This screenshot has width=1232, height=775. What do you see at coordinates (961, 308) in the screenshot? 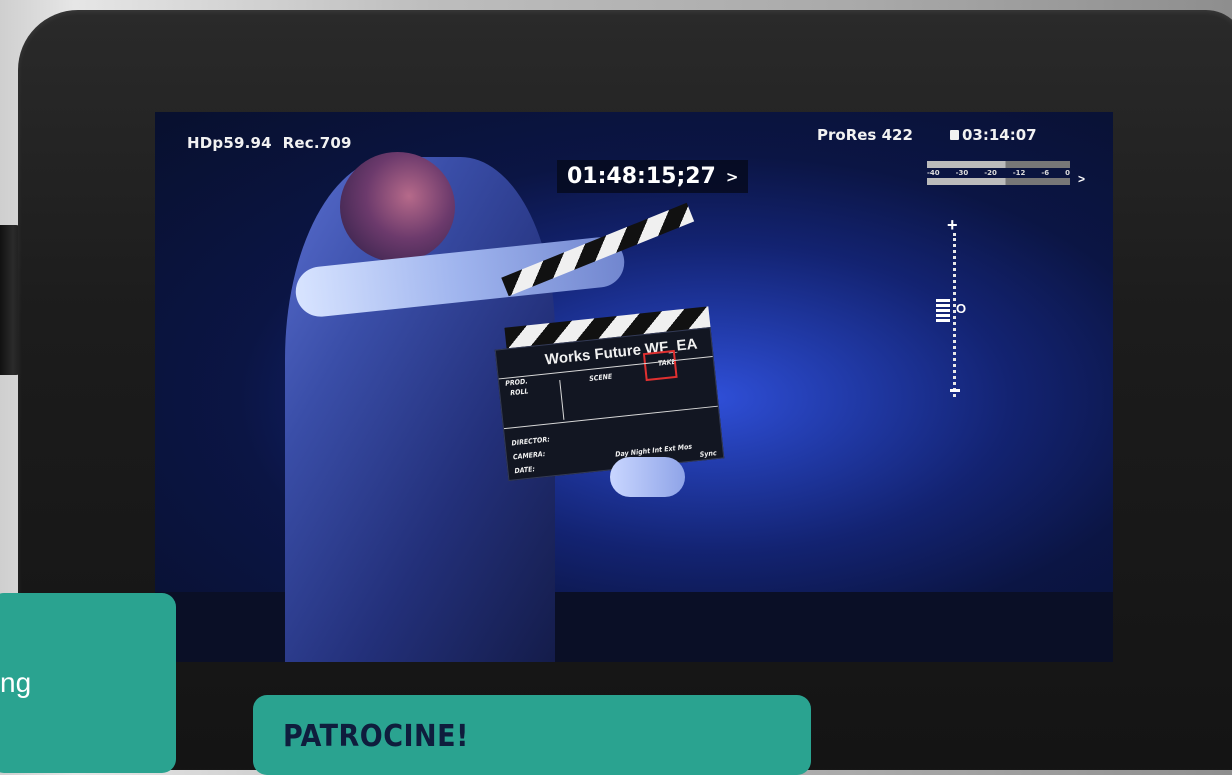
I see `slider-zero-marker: O` at bounding box center [961, 308].